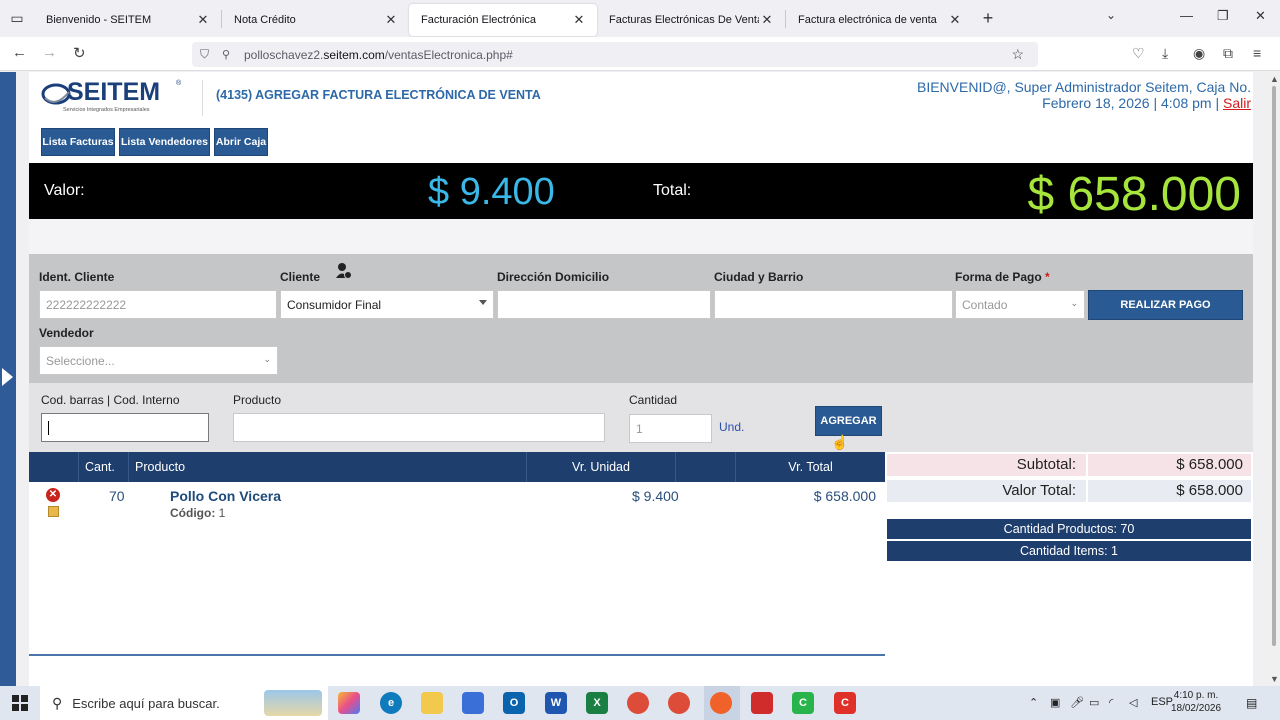  I want to click on restore-icon: ❐, so click(1223, 16).